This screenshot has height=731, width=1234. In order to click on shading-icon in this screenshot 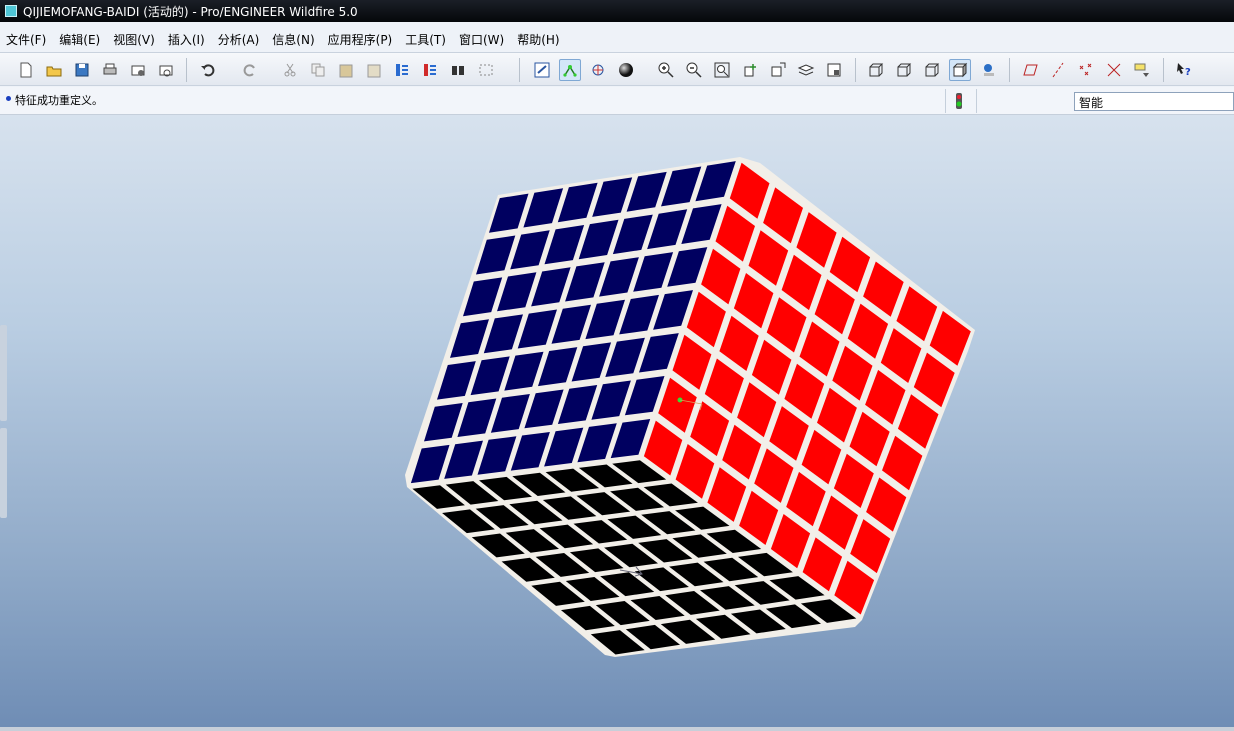, I will do `click(960, 70)`.